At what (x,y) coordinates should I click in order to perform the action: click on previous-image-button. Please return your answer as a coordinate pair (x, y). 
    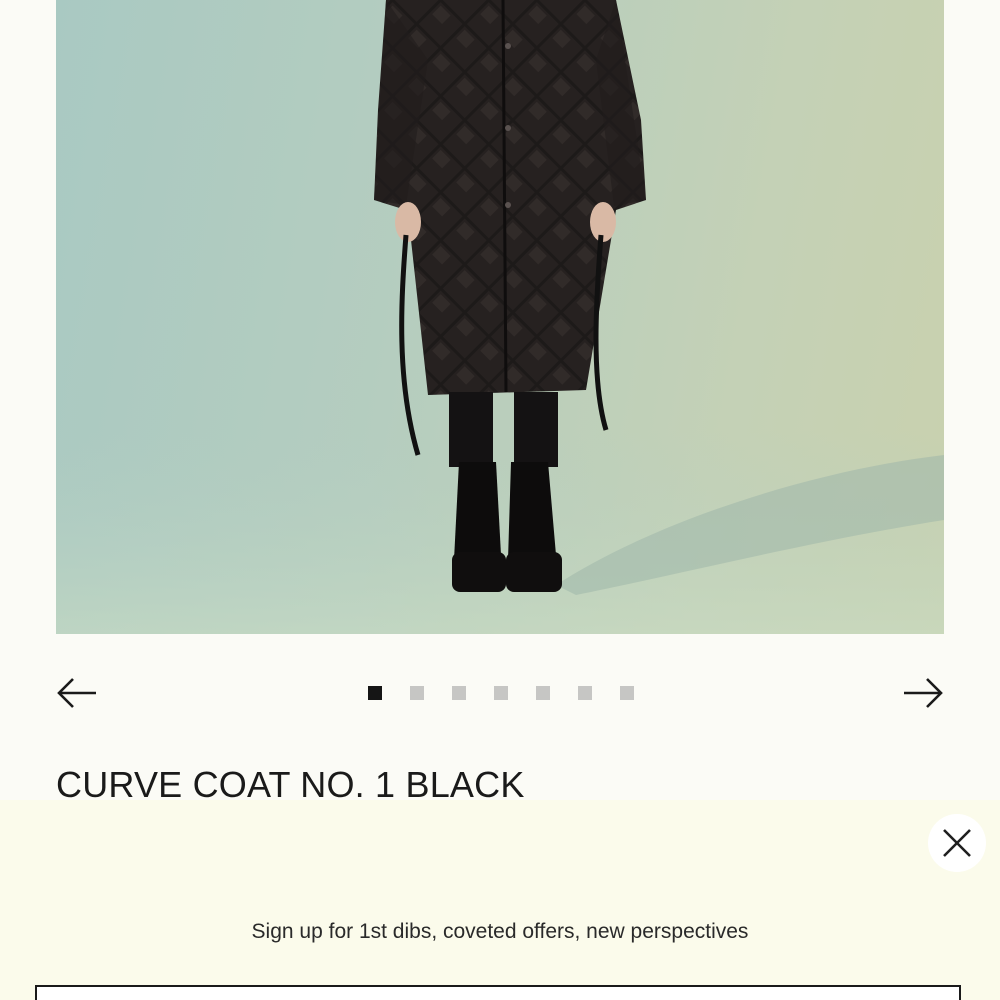
    Looking at the image, I should click on (78, 693).